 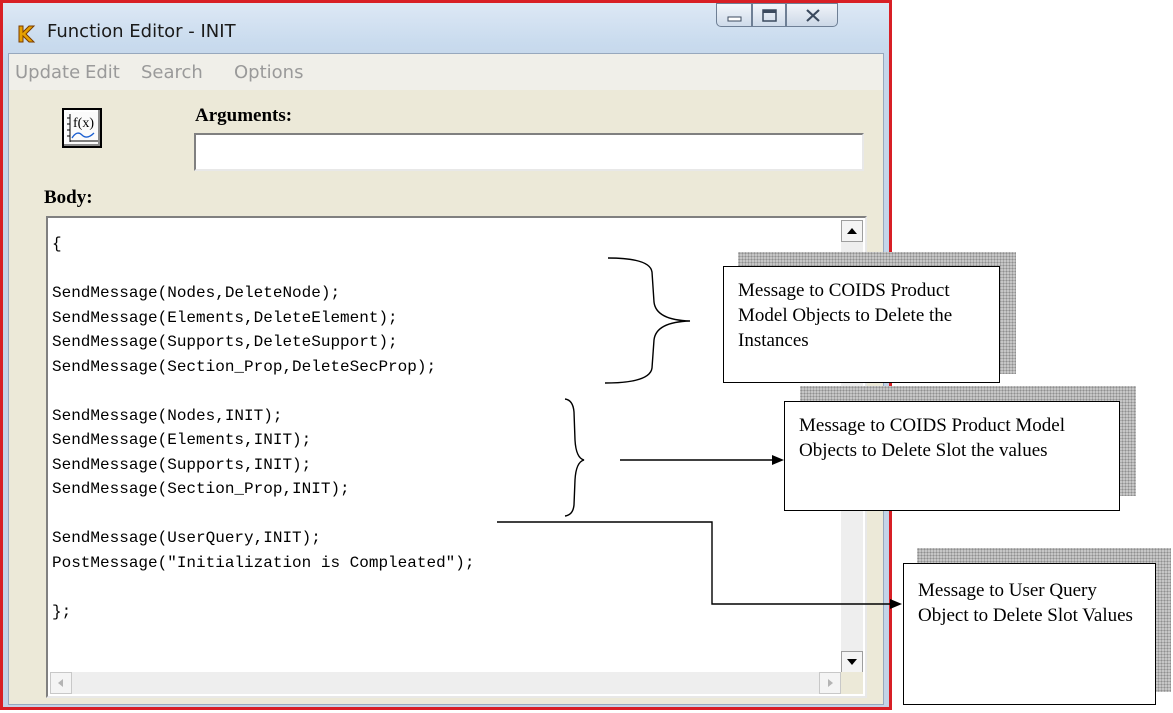 I want to click on menu-search: Search, so click(x=172, y=72).